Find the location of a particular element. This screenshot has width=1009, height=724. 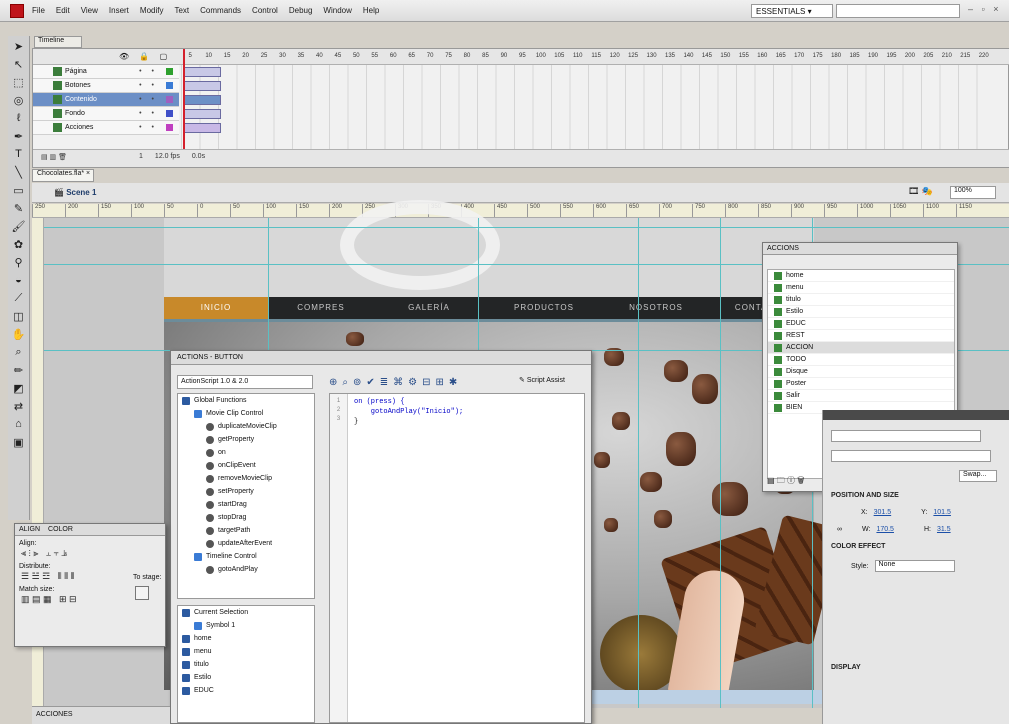

nav-tab: INICIO is located at coordinates (216, 308).